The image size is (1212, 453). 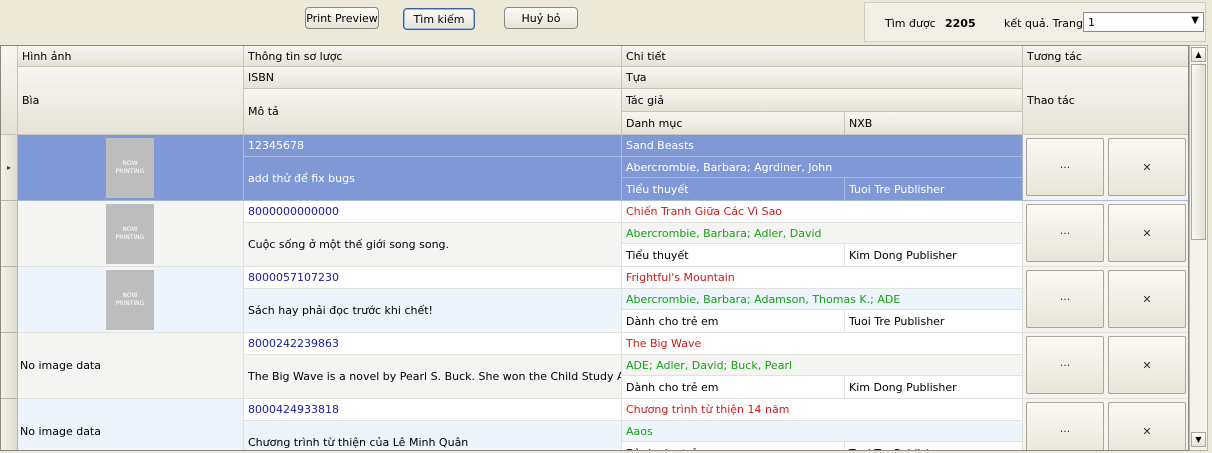 What do you see at coordinates (822, 146) in the screenshot?
I see `title-cell: Sand Beasts` at bounding box center [822, 146].